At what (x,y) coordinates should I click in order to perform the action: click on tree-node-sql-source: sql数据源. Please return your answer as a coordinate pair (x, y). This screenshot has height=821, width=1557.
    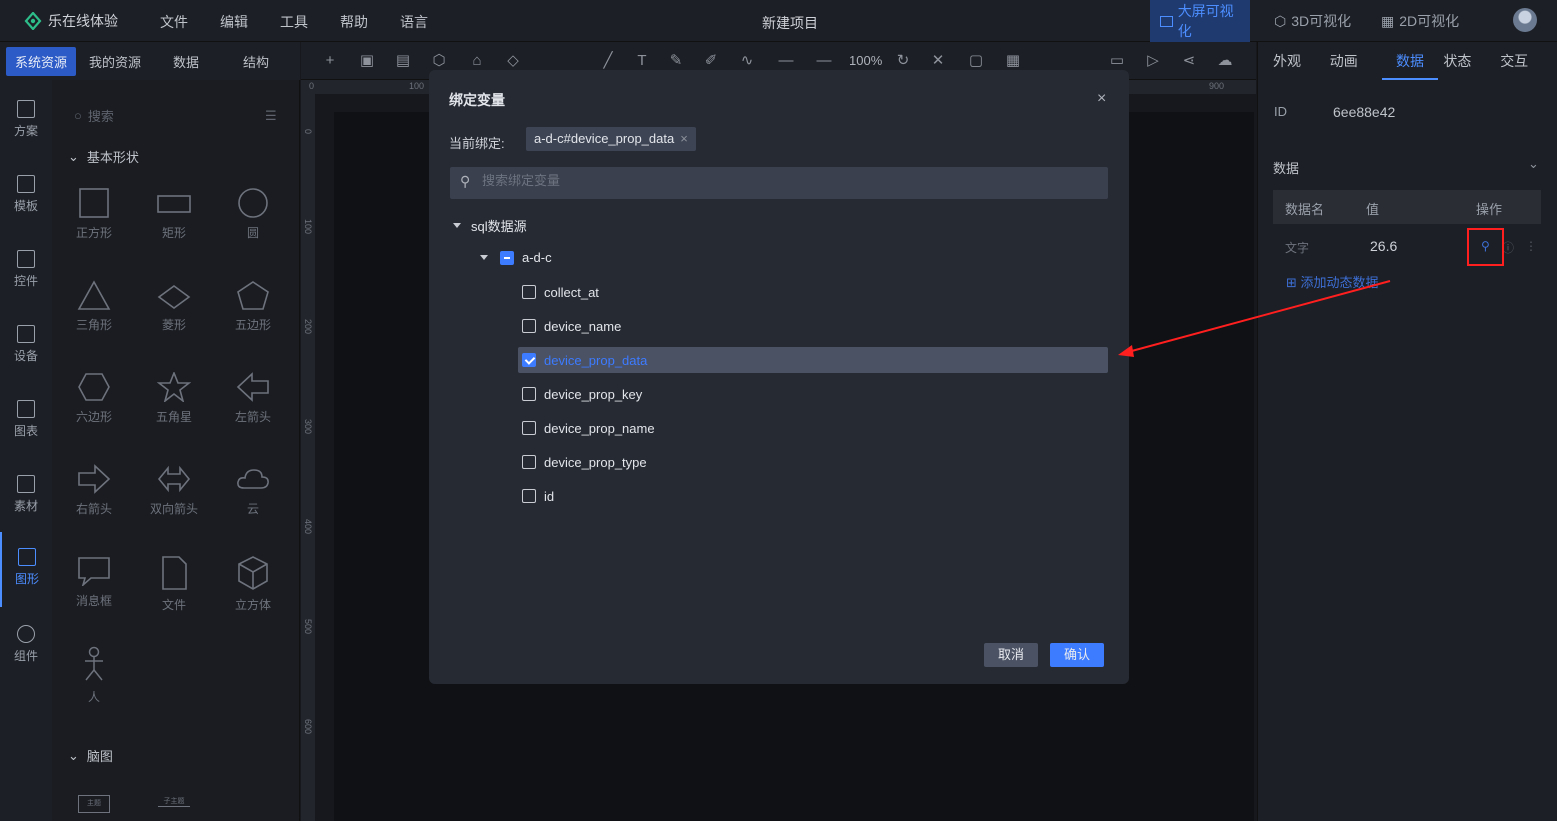
    Looking at the image, I should click on (490, 225).